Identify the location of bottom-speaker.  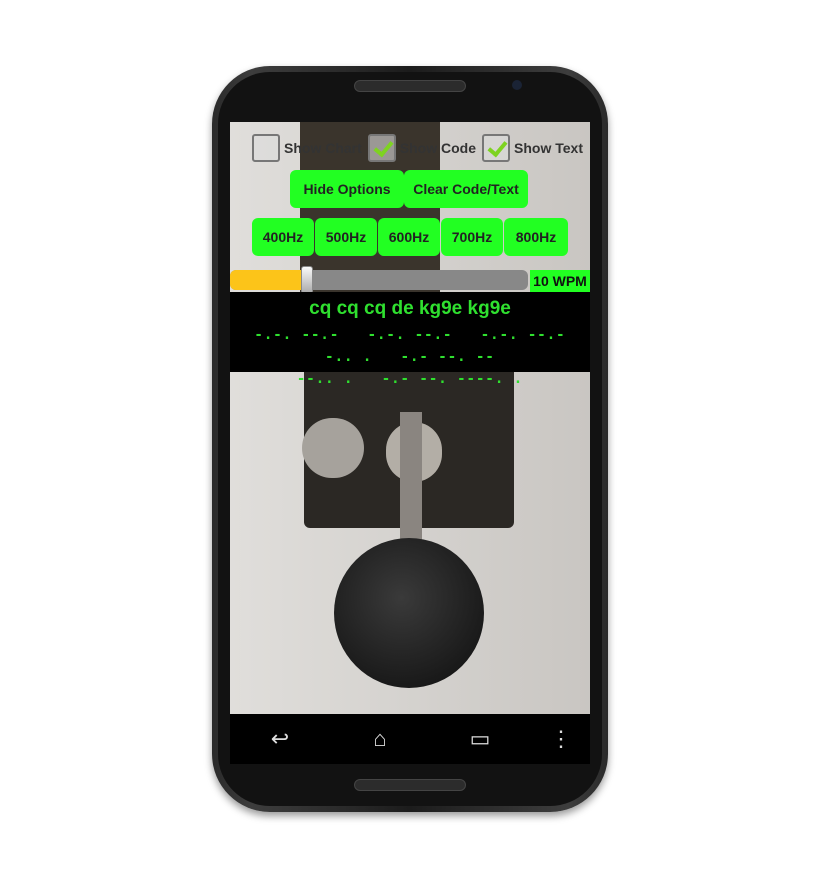
(410, 785).